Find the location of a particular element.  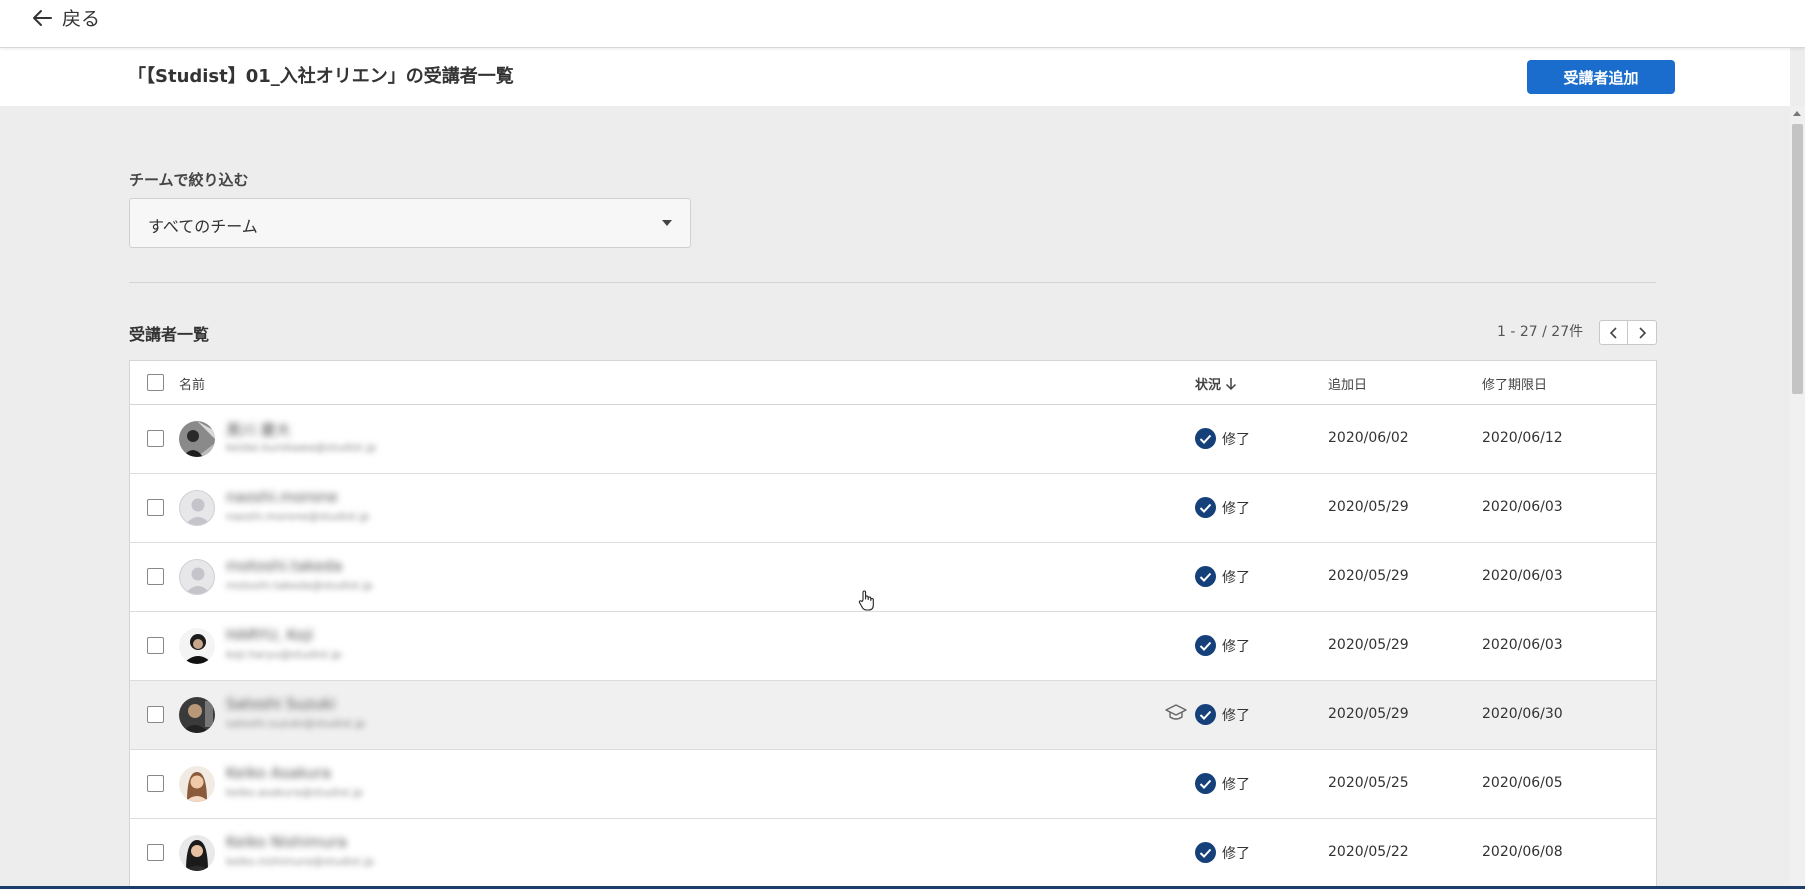

learner-name: motoshi.takeda is located at coordinates (284, 566).